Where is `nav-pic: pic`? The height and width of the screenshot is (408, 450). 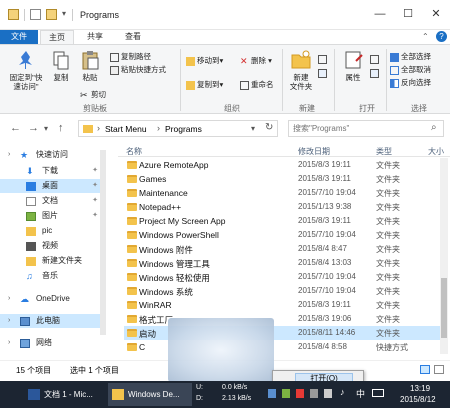 nav-pic: pic is located at coordinates (52, 231).